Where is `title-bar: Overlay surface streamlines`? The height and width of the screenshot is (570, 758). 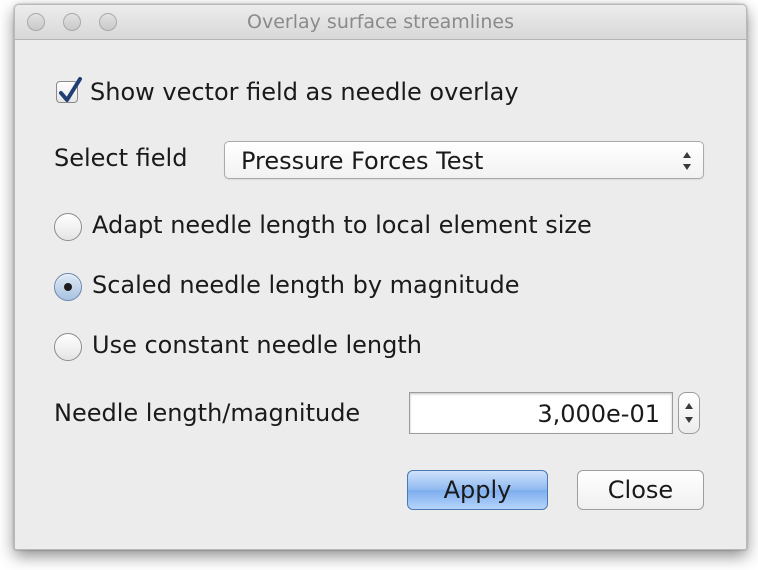 title-bar: Overlay surface streamlines is located at coordinates (380, 22).